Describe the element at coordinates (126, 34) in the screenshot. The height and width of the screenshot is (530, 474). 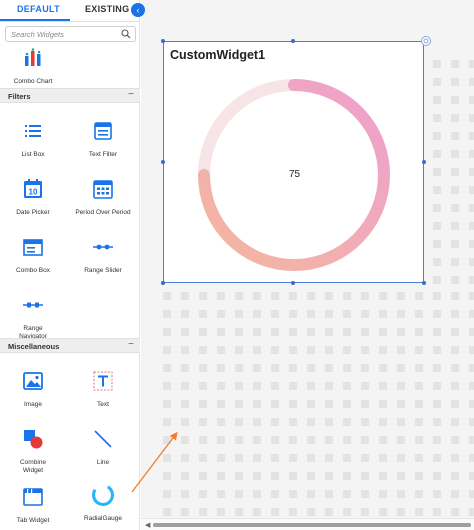
I see `search-icon` at that location.